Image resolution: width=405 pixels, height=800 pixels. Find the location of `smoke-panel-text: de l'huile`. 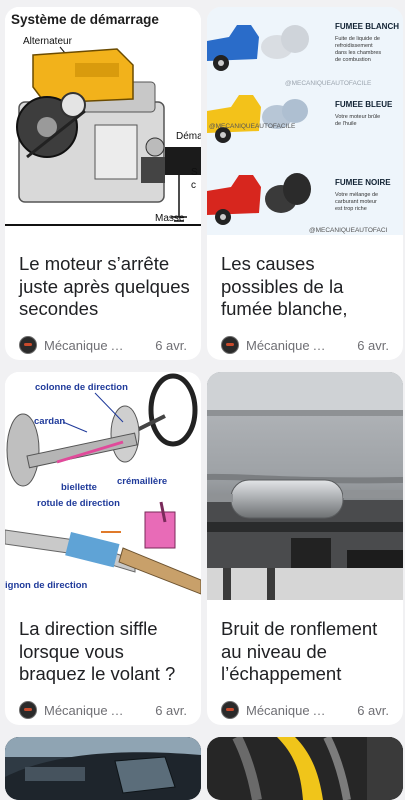

smoke-panel-text: de l'huile is located at coordinates (346, 124).